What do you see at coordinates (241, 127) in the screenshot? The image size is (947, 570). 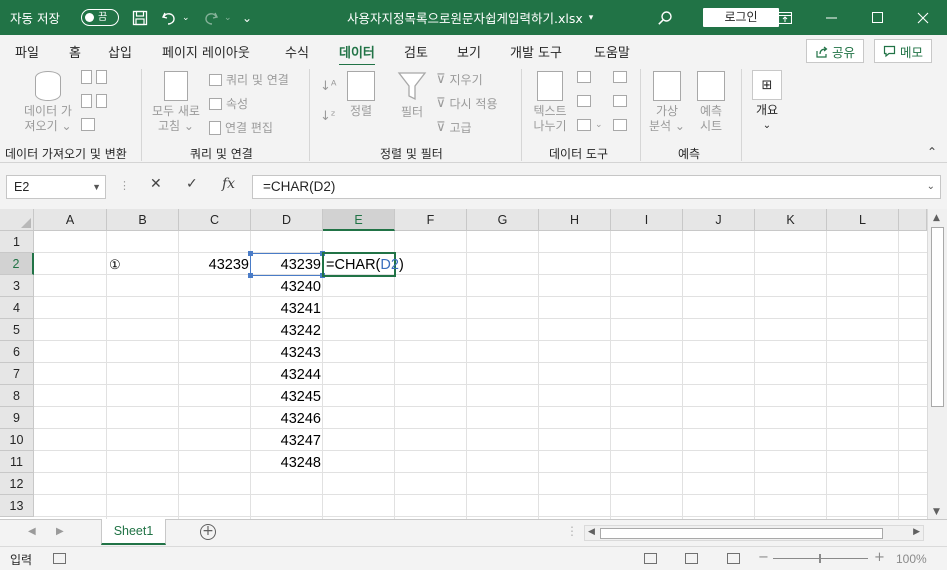 I see `edit-links-button: 연결 편집` at bounding box center [241, 127].